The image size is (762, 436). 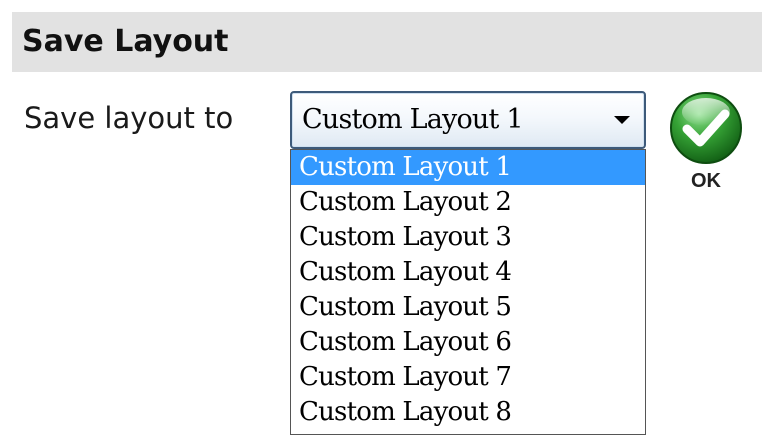 What do you see at coordinates (468, 167) in the screenshot?
I see `dropdown-option-1: Custom Layout 1` at bounding box center [468, 167].